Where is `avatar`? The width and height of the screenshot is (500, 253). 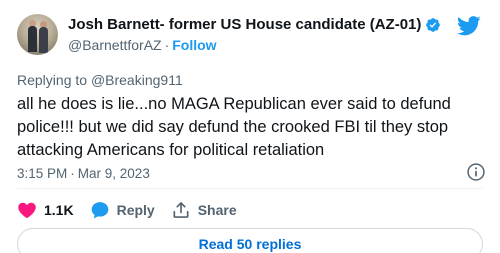
avatar is located at coordinates (37, 34).